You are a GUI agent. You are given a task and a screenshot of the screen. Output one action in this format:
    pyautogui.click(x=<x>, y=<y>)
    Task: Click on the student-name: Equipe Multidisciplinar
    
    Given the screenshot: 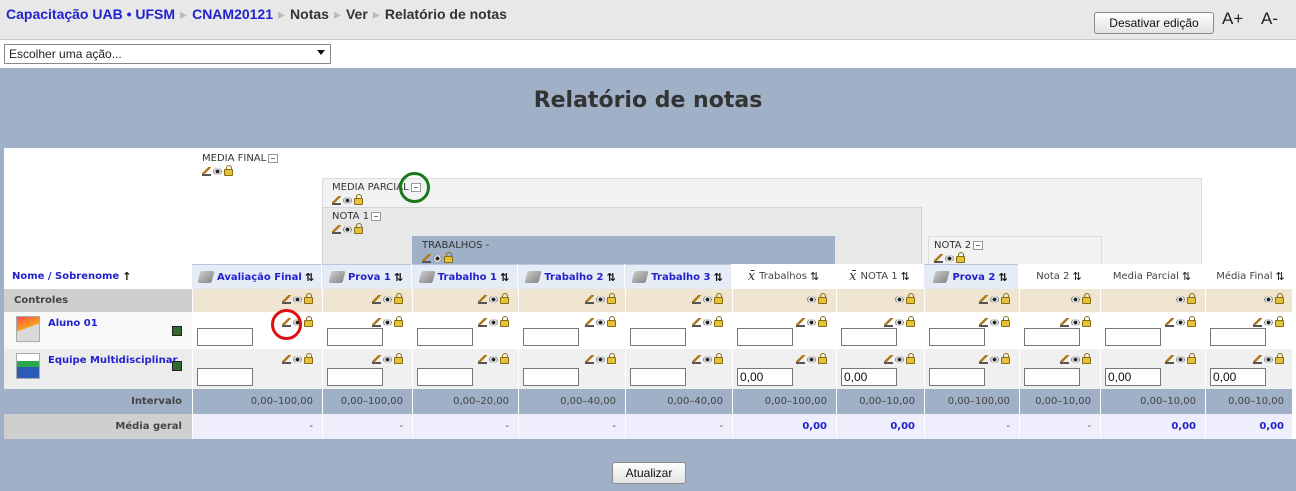 What is the action you would take?
    pyautogui.click(x=112, y=360)
    